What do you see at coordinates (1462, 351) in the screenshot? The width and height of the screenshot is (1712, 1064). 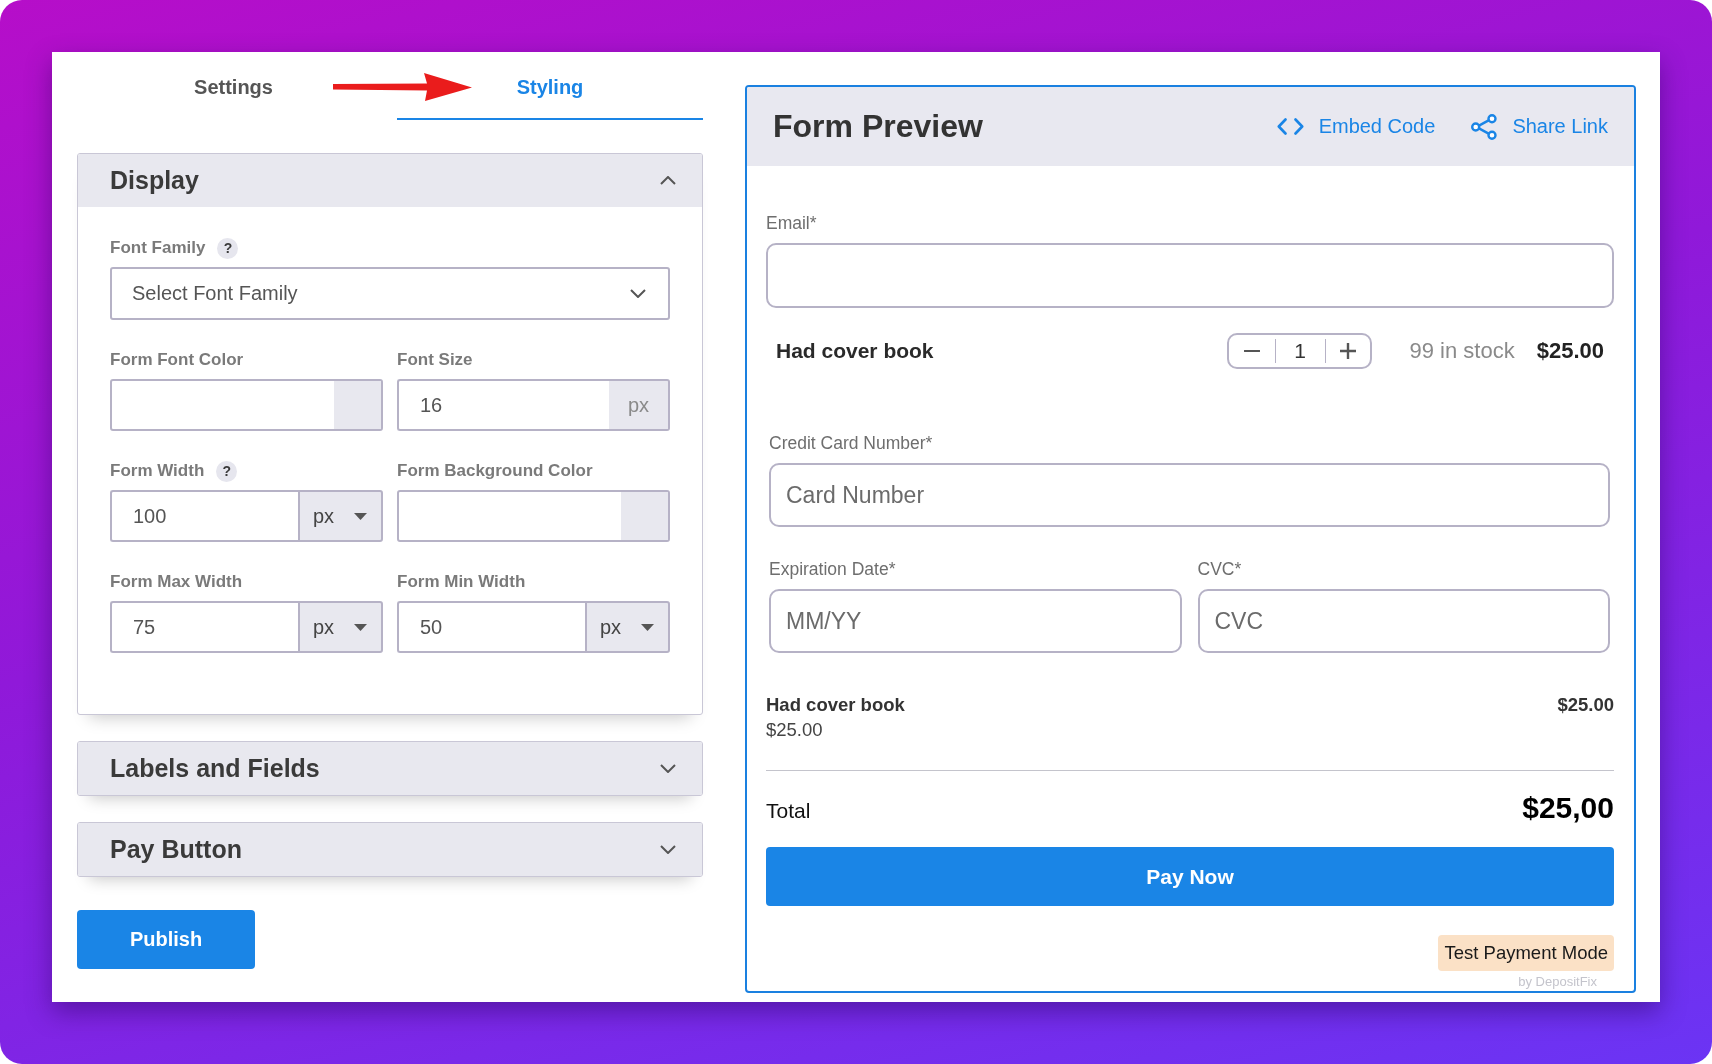 I see `stock-text: 99 in stock` at bounding box center [1462, 351].